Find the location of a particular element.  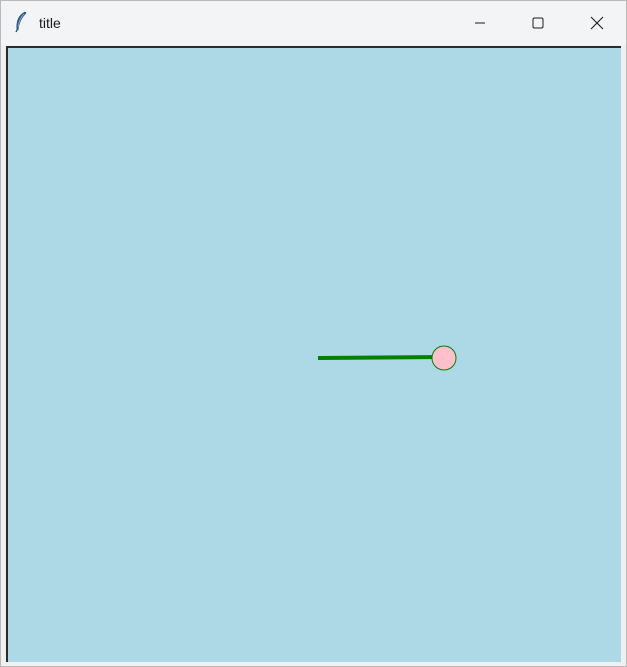

close-button is located at coordinates (597, 23).